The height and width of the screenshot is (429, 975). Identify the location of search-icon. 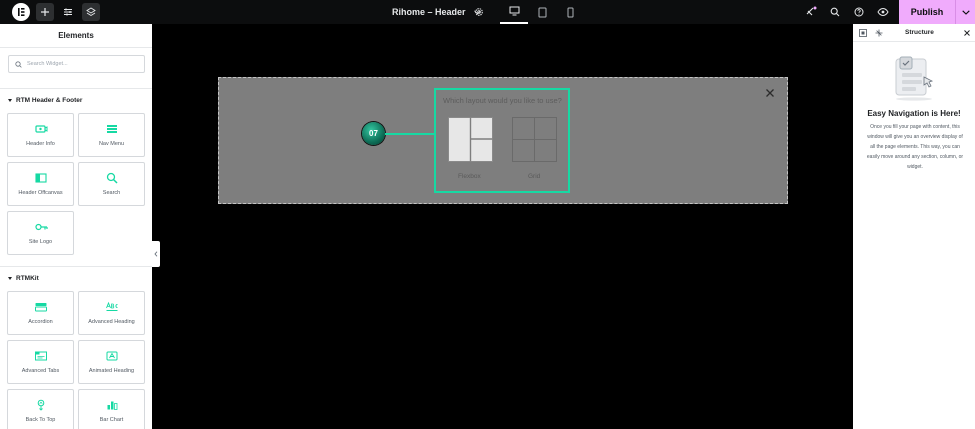
(18, 64).